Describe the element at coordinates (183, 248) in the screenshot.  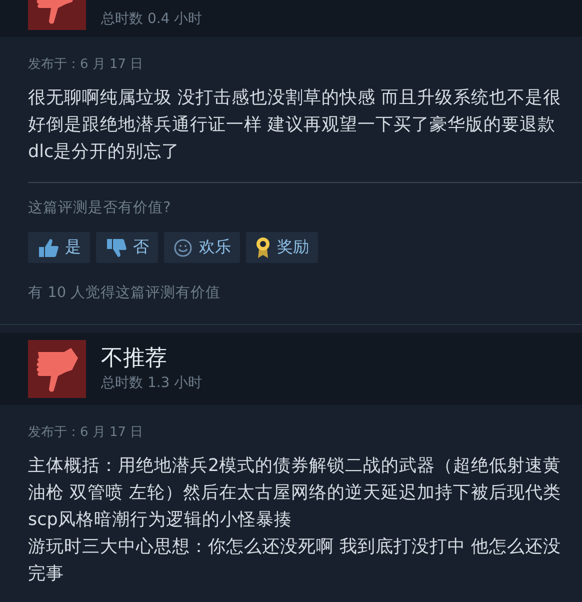
I see `smiley-icon` at that location.